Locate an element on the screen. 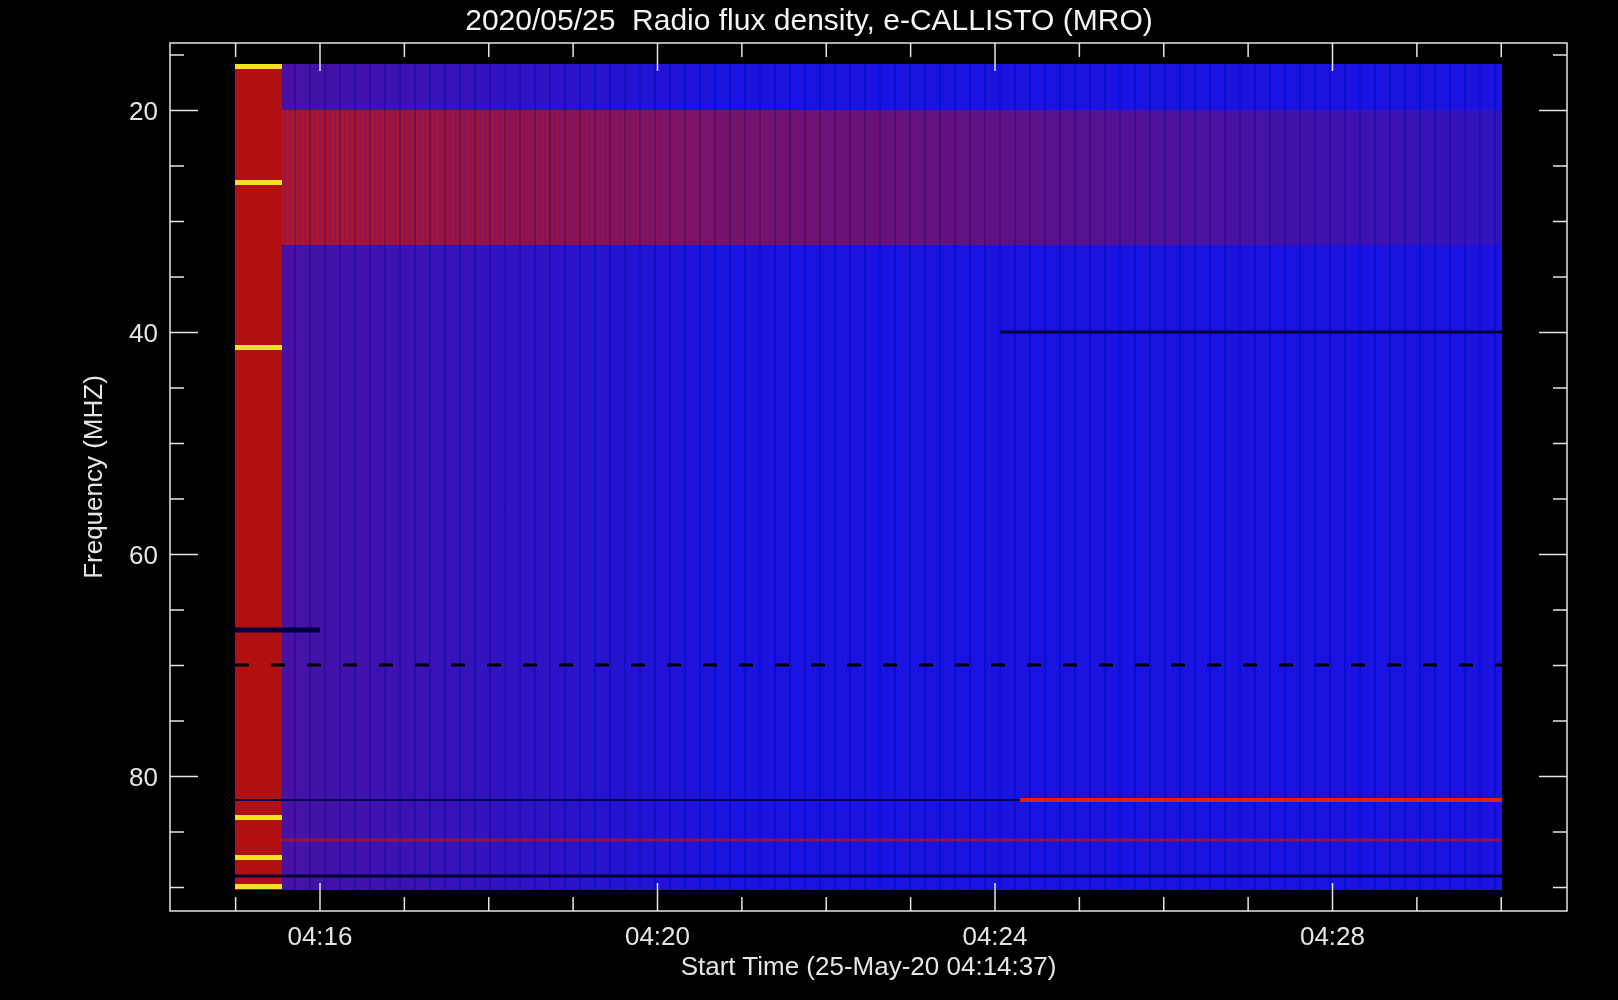 This screenshot has width=1618, height=1000. tick-label: 04:16 is located at coordinates (320, 936).